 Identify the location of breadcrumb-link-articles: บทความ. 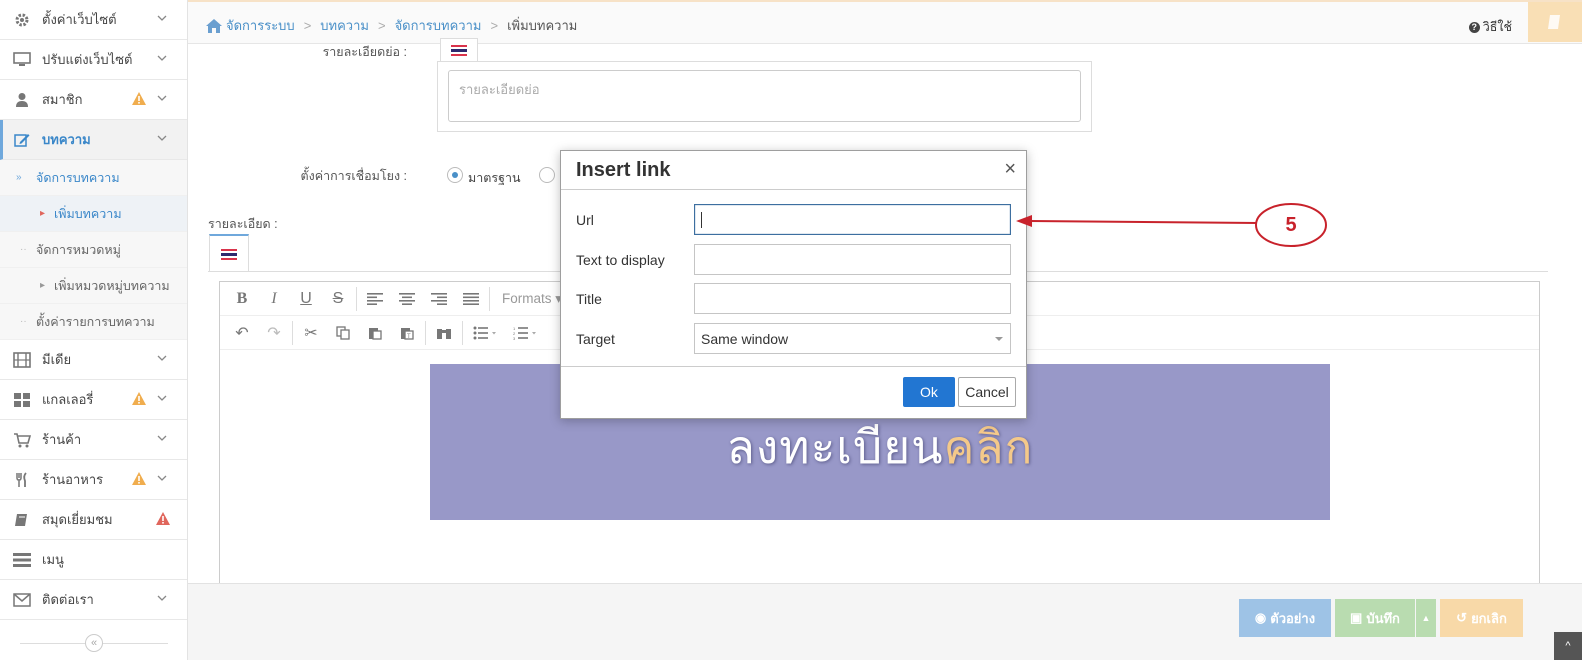
(344, 25).